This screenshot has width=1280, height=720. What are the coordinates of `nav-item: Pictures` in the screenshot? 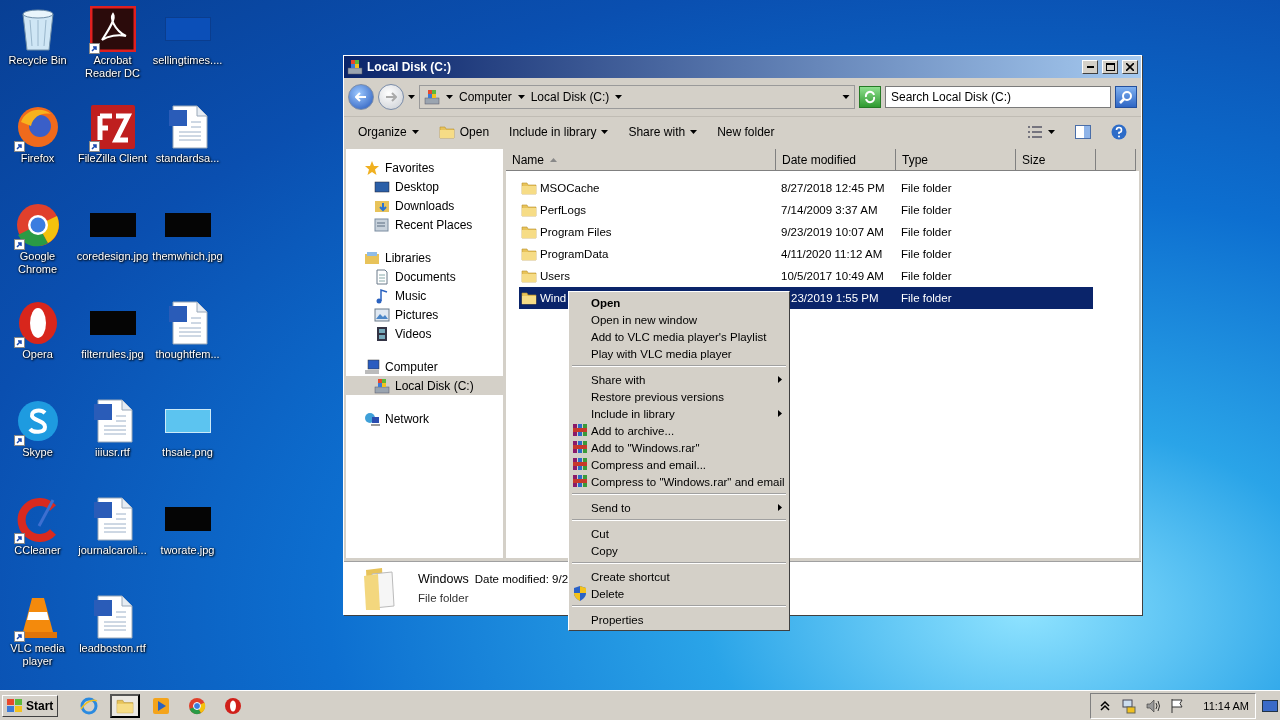 It's located at (424, 314).